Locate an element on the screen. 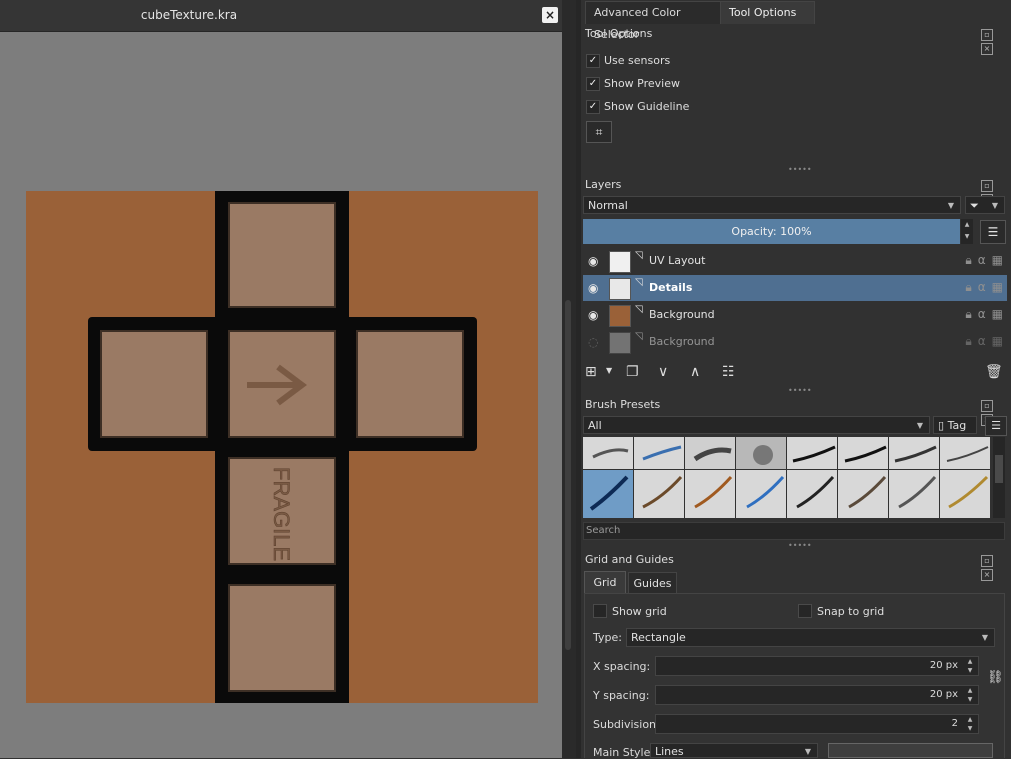 This screenshot has height=759, width=1011. grid-type-select: Rectangle ▼ is located at coordinates (810, 637).